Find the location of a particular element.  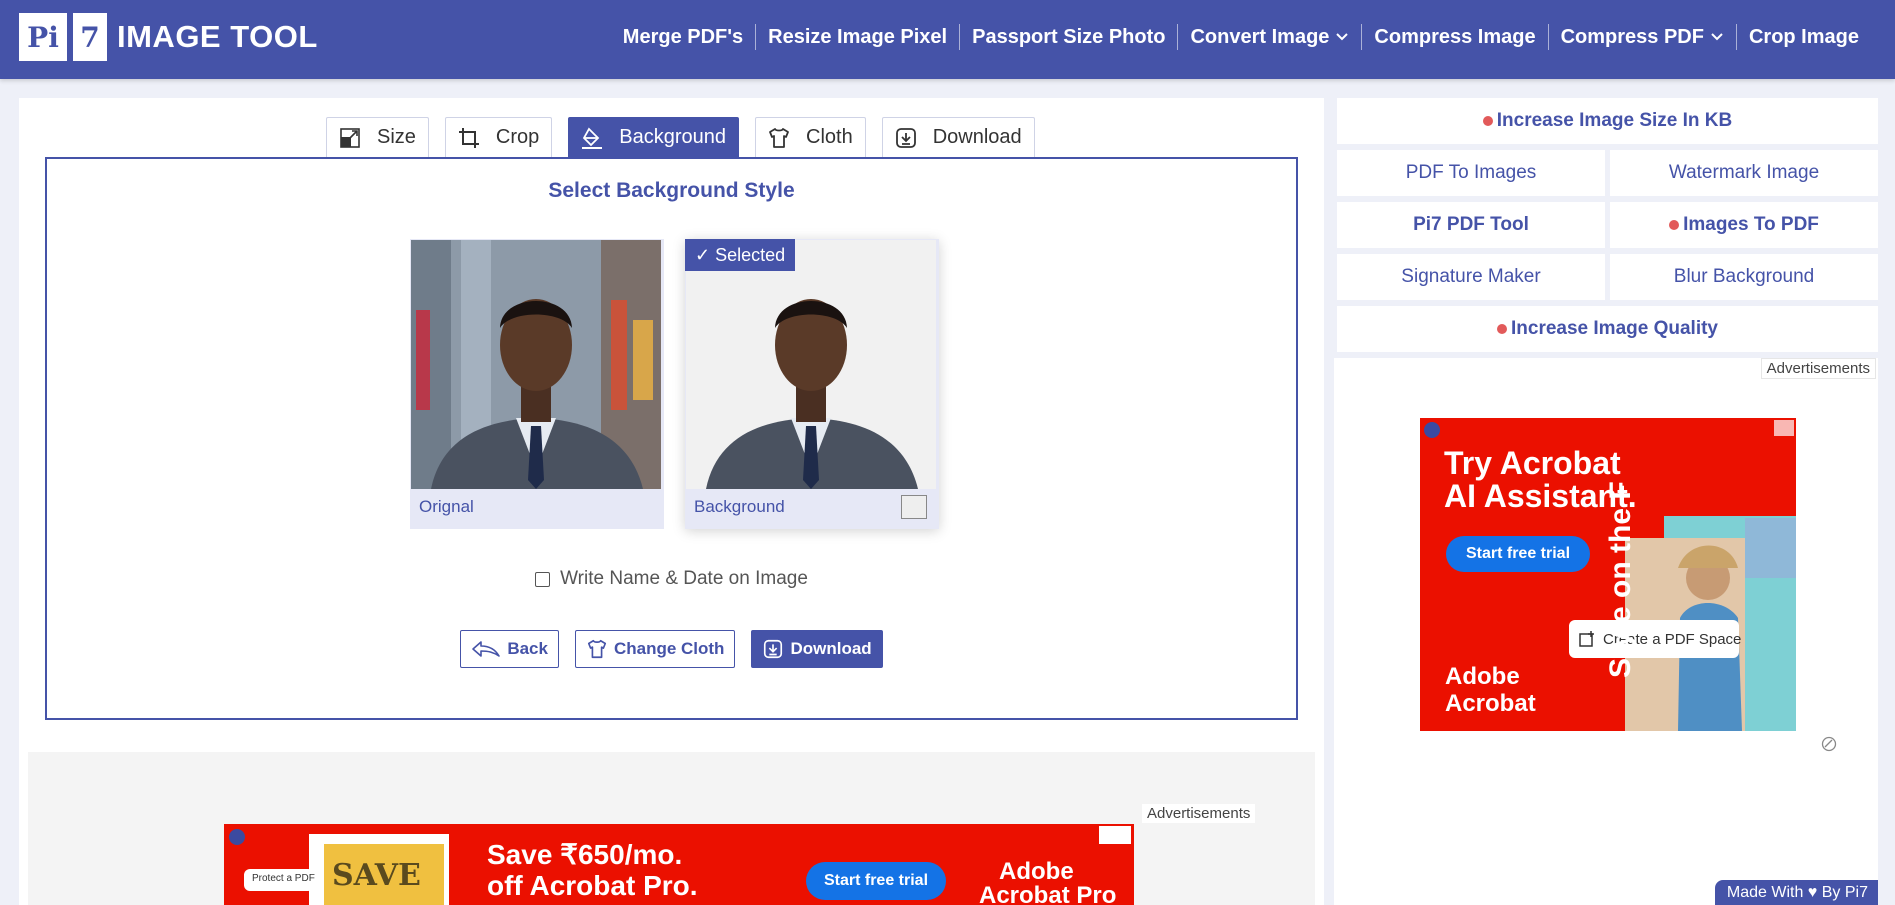

background-photo-card: ✓ Selected Background is located at coordinates (812, 384).